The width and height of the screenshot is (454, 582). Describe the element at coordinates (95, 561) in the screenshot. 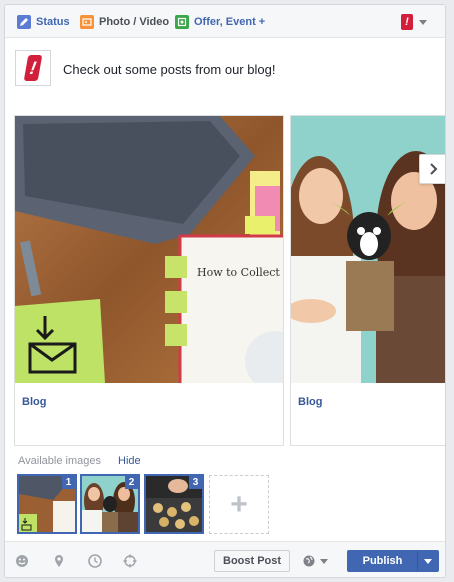

I see `clock-icon` at that location.